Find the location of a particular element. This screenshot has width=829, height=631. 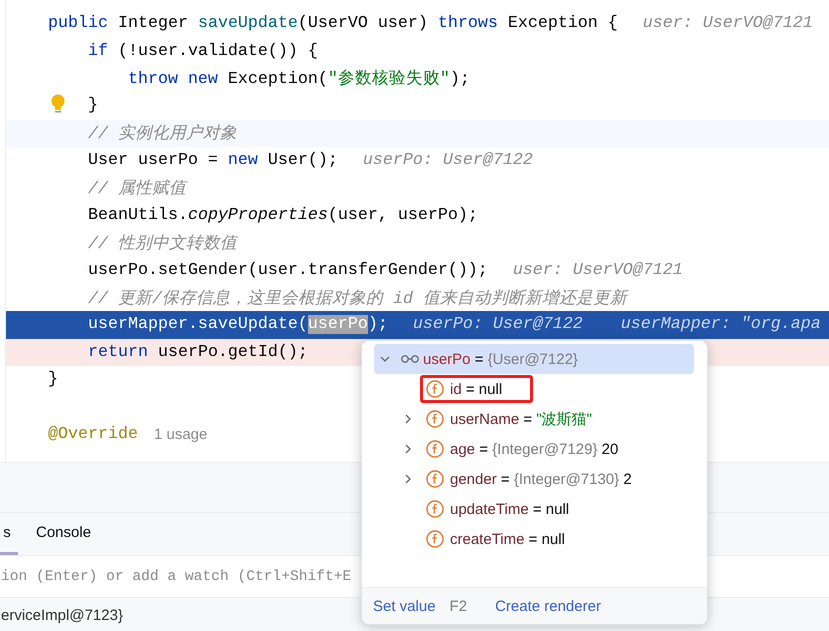

field-value: userName = "波斯猫" is located at coordinates (521, 419).